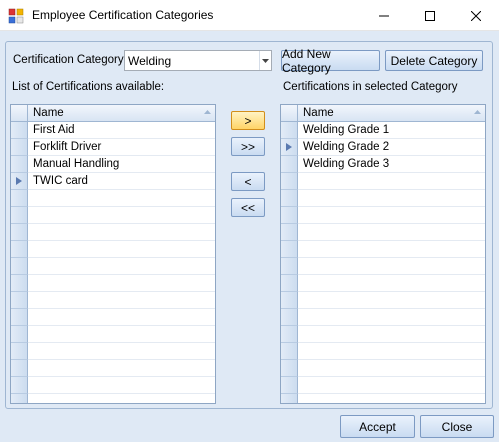 The image size is (499, 442). Describe the element at coordinates (248, 181) in the screenshot. I see `move-one-left-button: <` at that location.